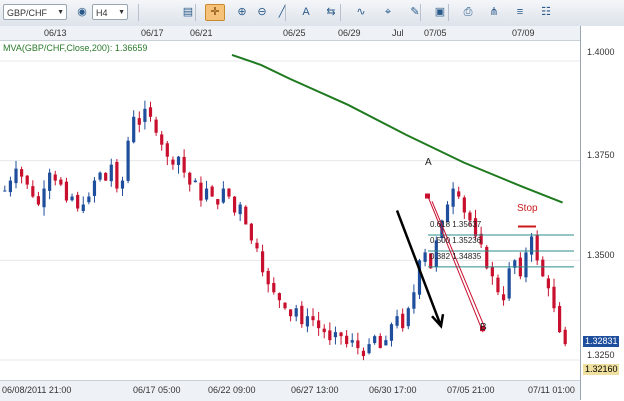 This screenshot has width=624, height=401. What do you see at coordinates (427, 196) in the screenshot?
I see `point-a-marker` at bounding box center [427, 196].